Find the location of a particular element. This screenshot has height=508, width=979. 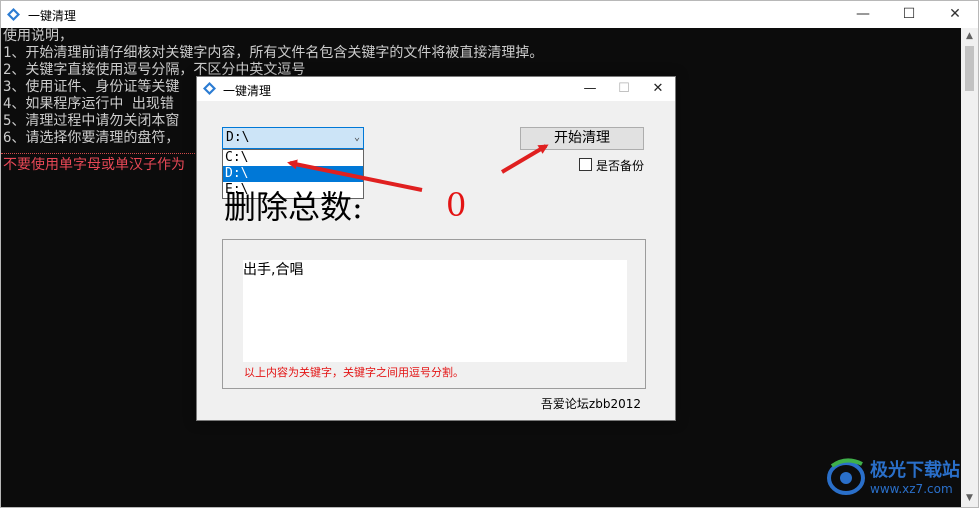

author-credit: 吾爱论坛zbb2012 is located at coordinates (590, 404).